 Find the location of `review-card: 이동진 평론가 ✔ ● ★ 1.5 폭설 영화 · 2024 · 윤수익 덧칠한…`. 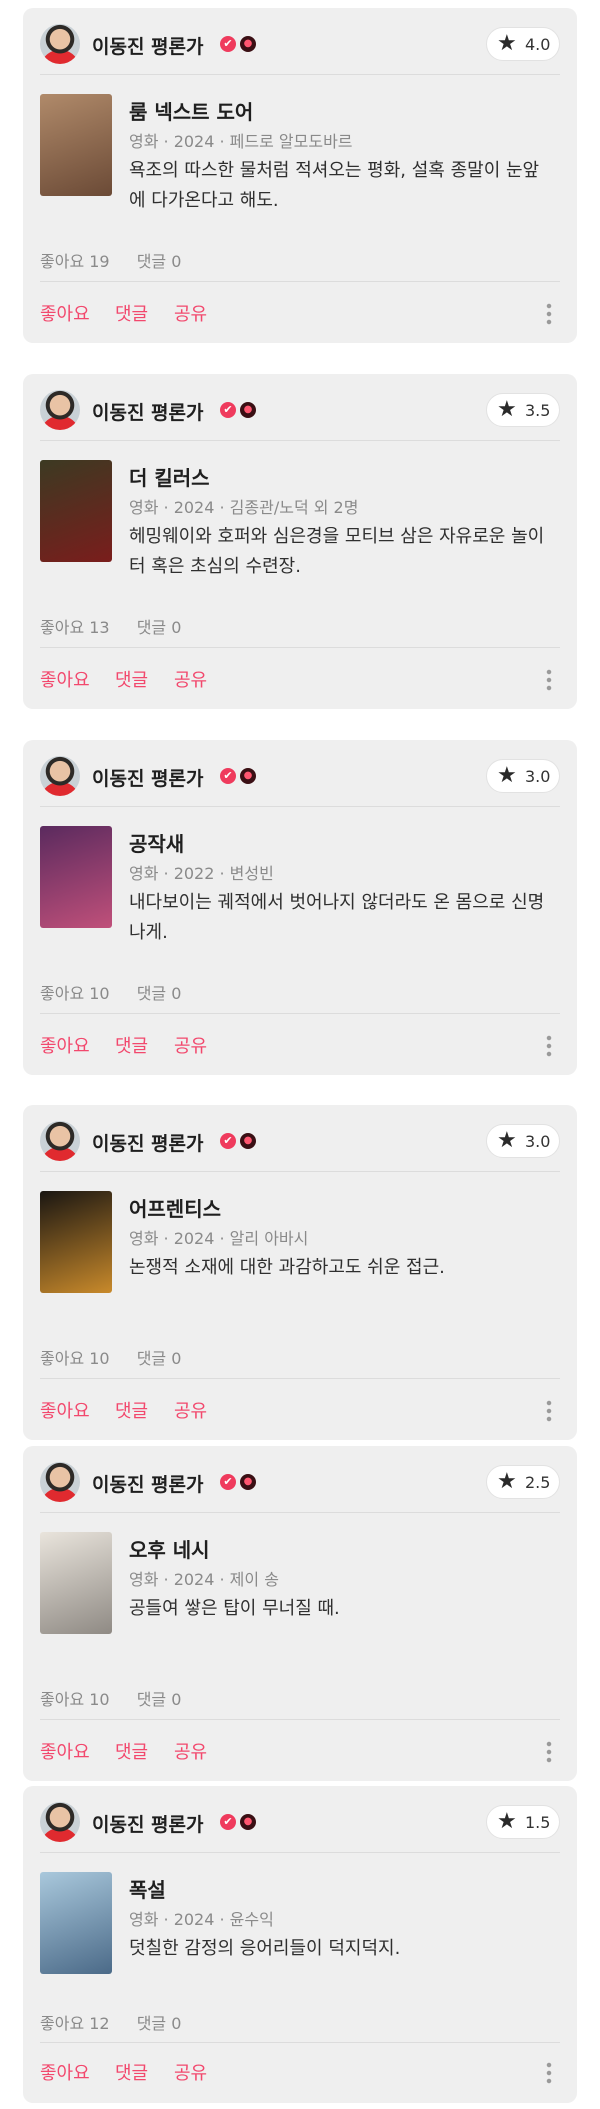

review-card: 이동진 평론가 ✔ ● ★ 1.5 폭설 영화 · 2024 · 윤수익 덧칠한… is located at coordinates (300, 1944).